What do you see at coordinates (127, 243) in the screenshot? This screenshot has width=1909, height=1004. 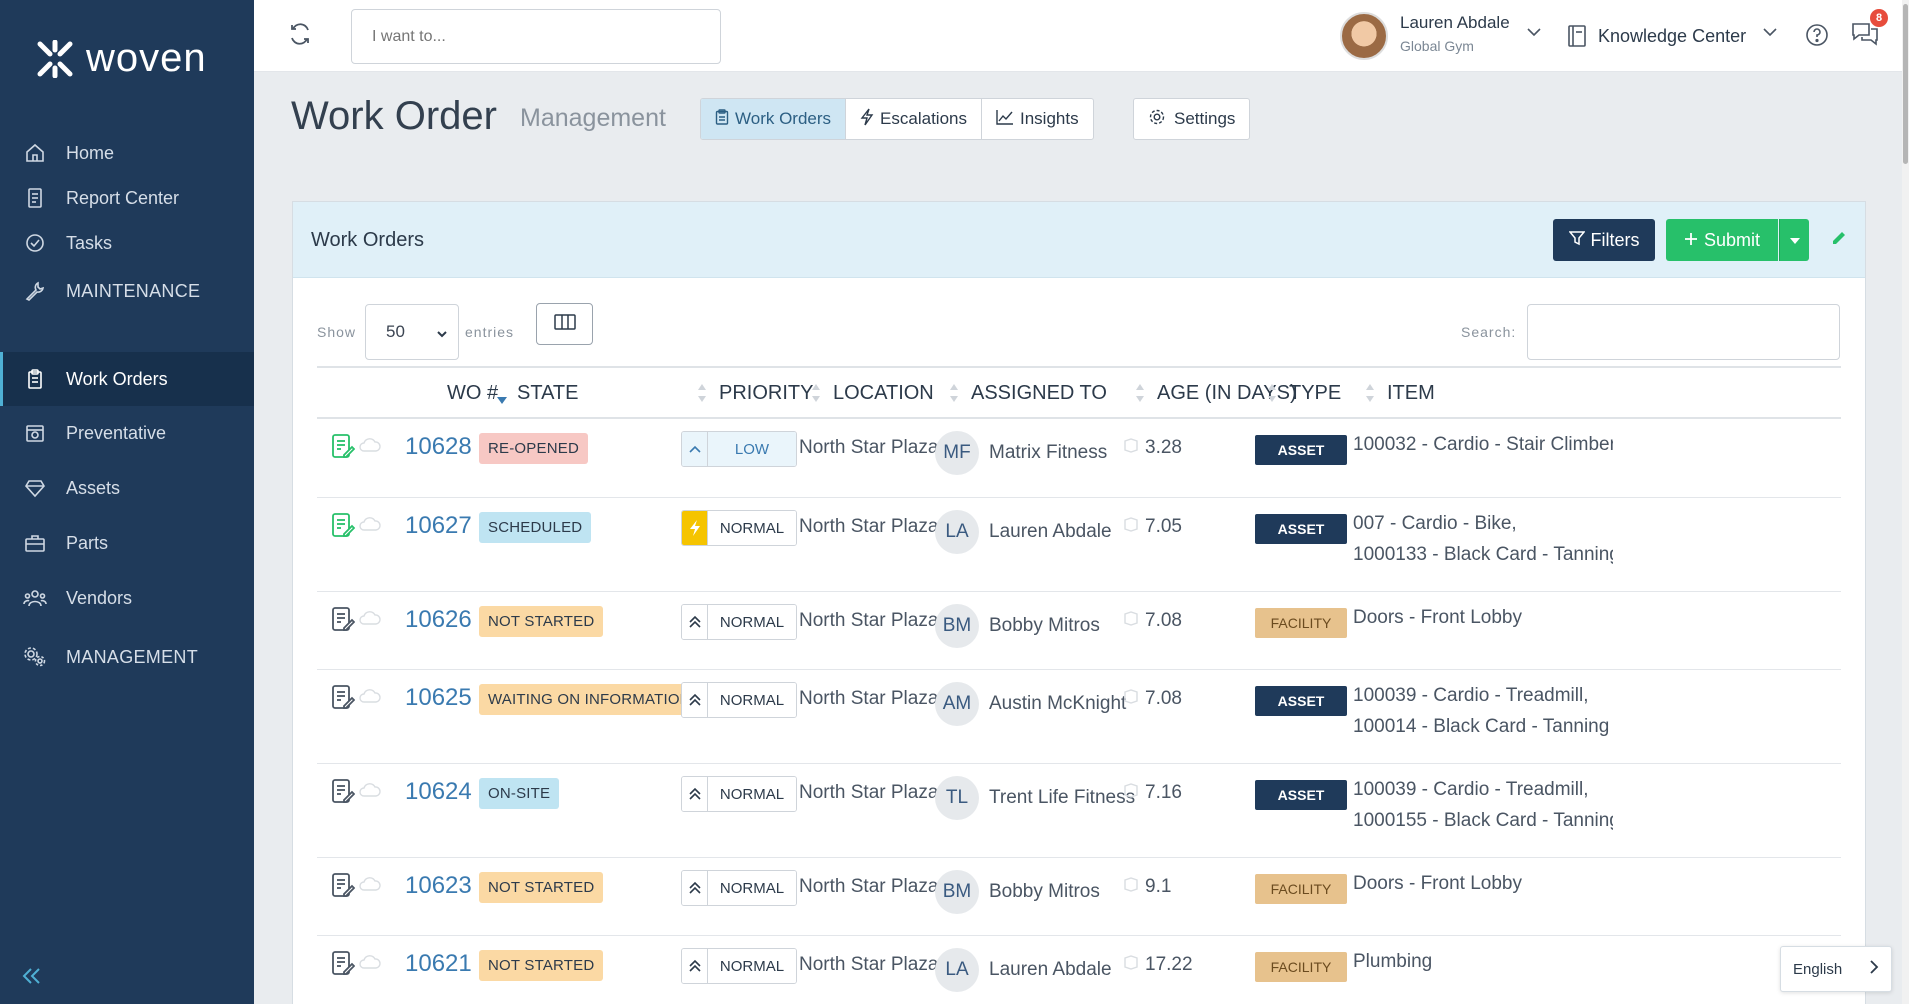 I see `sidebar-item-tasks: Tasks` at bounding box center [127, 243].